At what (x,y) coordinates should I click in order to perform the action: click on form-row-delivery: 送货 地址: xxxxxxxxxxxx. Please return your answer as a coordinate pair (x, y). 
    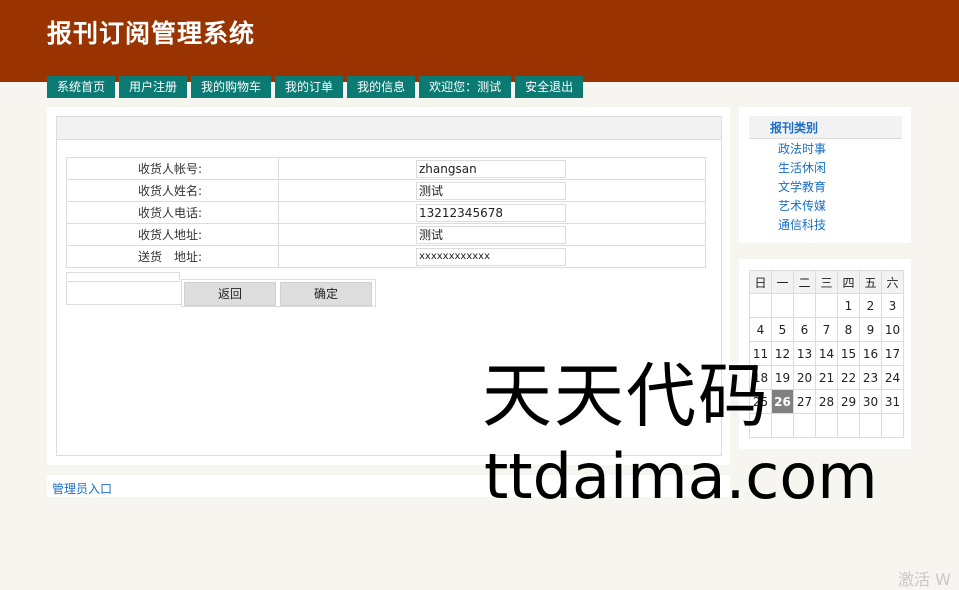
    Looking at the image, I should click on (386, 256).